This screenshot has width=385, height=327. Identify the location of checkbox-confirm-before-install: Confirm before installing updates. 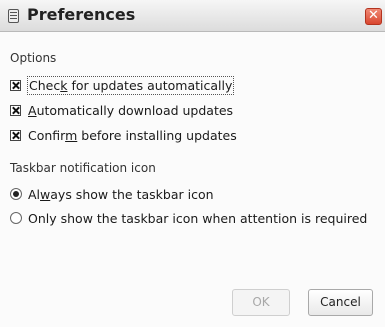
(124, 135).